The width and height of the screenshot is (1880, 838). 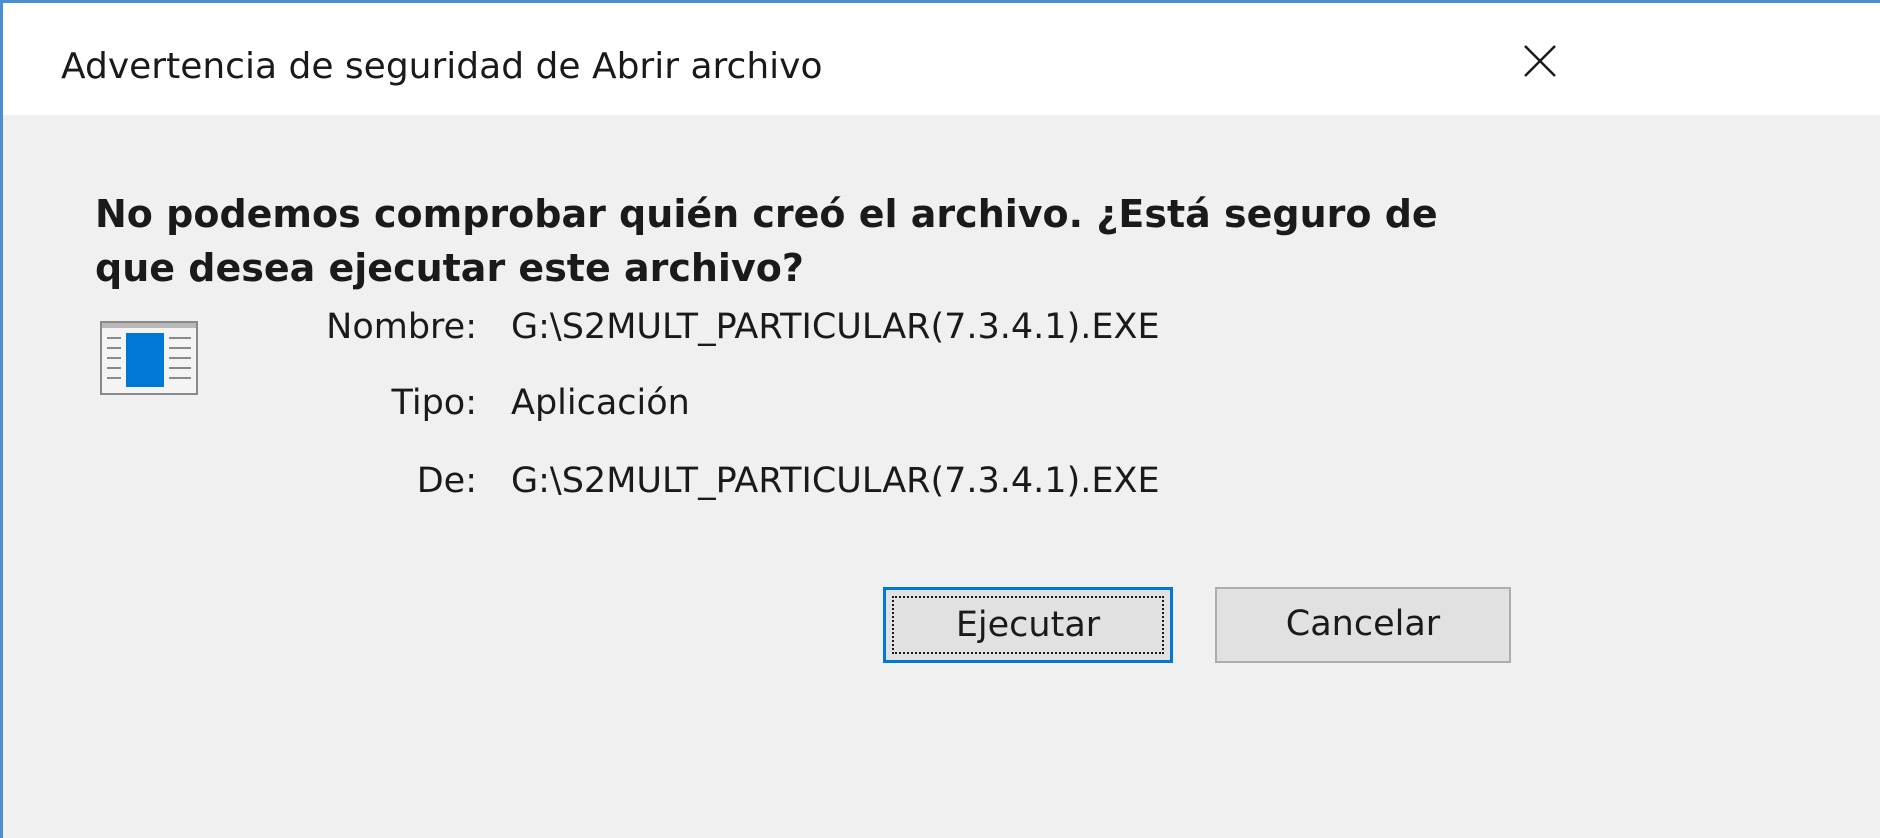 What do you see at coordinates (941, 406) in the screenshot?
I see `file-type-row: Tipo: Aplicación` at bounding box center [941, 406].